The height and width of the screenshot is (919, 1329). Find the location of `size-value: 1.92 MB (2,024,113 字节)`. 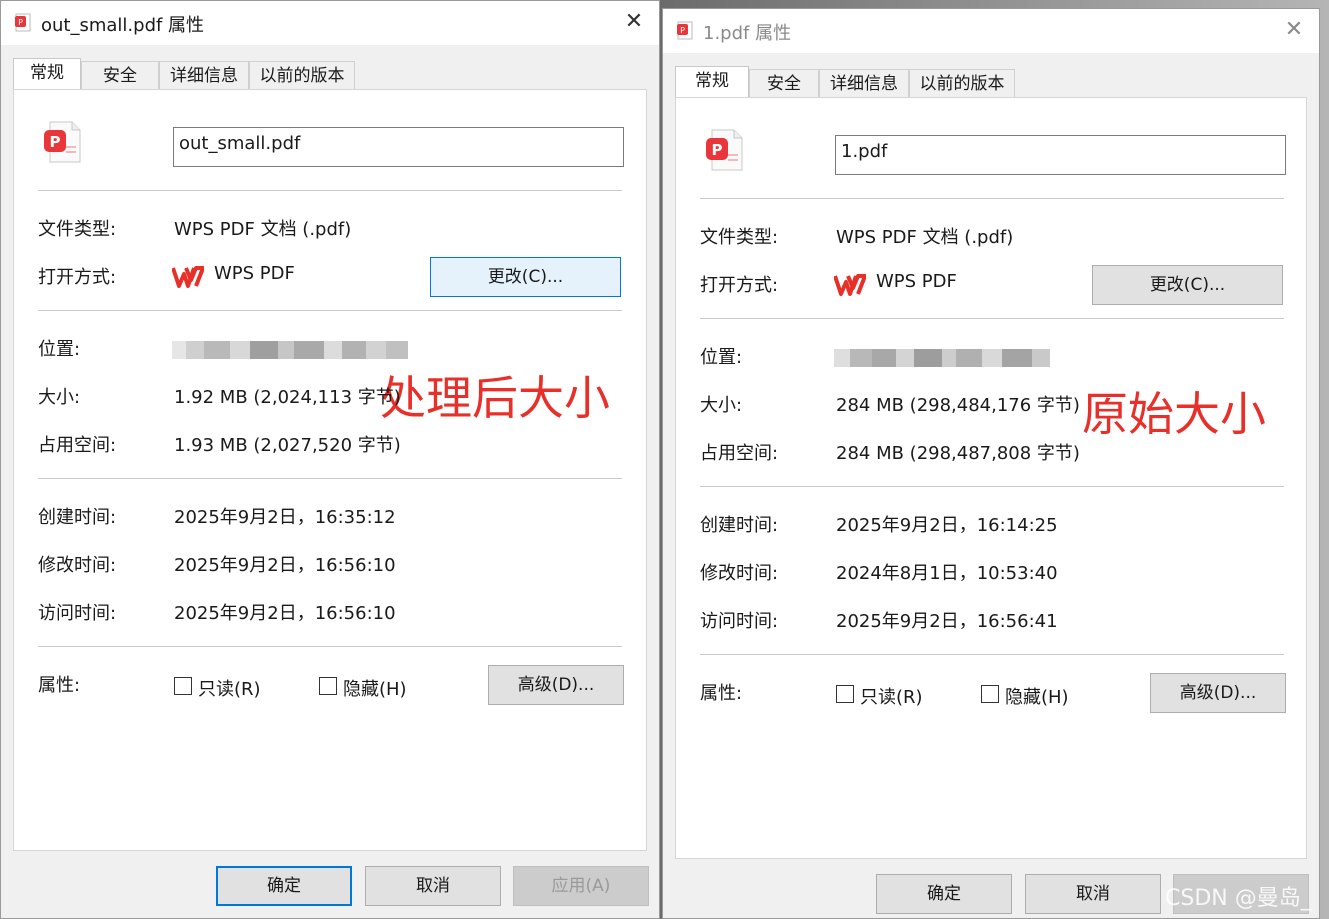

size-value: 1.92 MB (2,024,113 字节) is located at coordinates (287, 397).